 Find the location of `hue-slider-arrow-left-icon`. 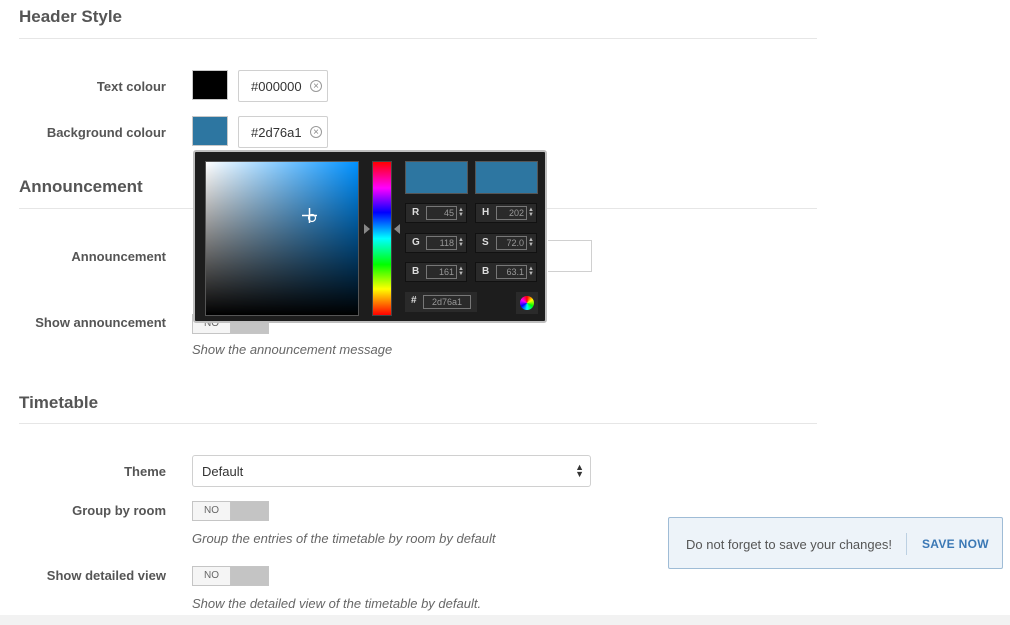

hue-slider-arrow-left-icon is located at coordinates (367, 229).